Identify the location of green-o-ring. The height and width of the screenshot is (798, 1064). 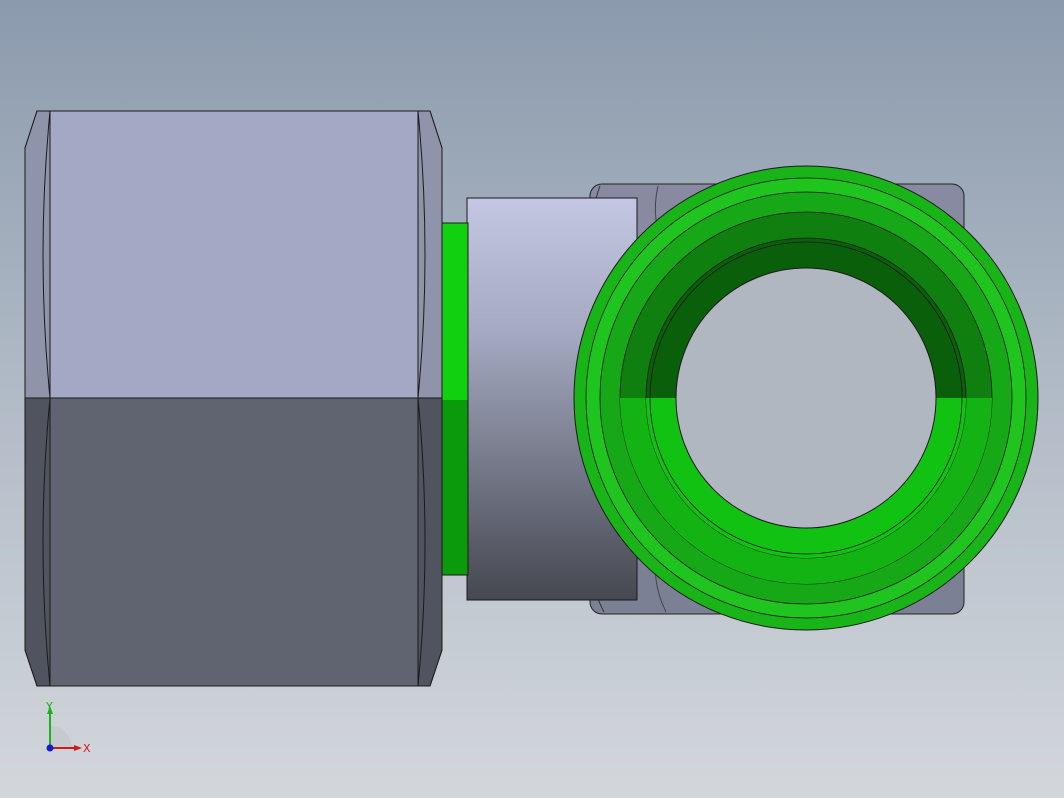
(455, 399).